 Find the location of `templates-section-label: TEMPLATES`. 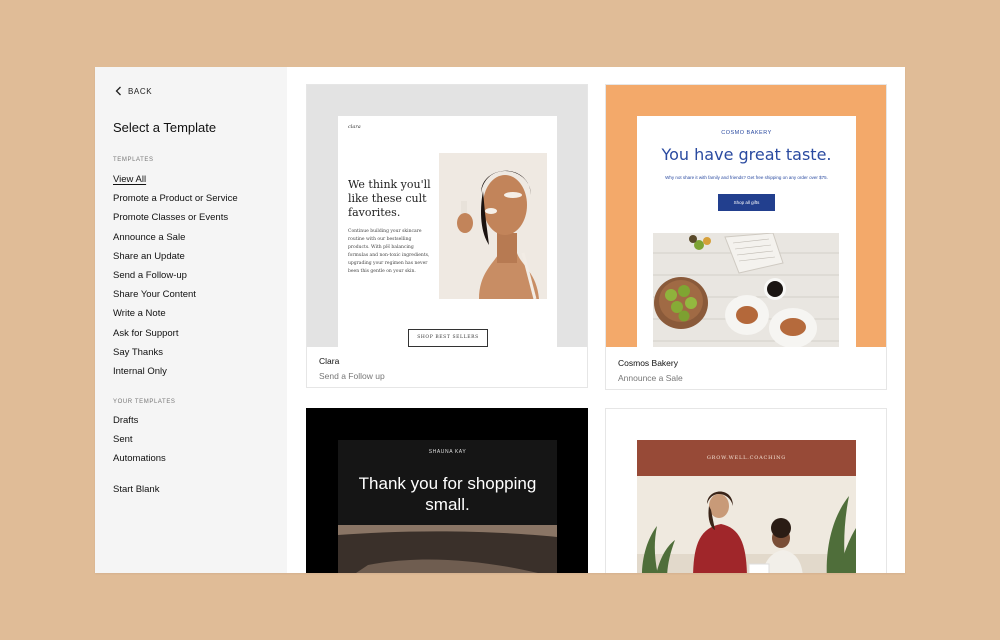

templates-section-label: TEMPLATES is located at coordinates (133, 160).